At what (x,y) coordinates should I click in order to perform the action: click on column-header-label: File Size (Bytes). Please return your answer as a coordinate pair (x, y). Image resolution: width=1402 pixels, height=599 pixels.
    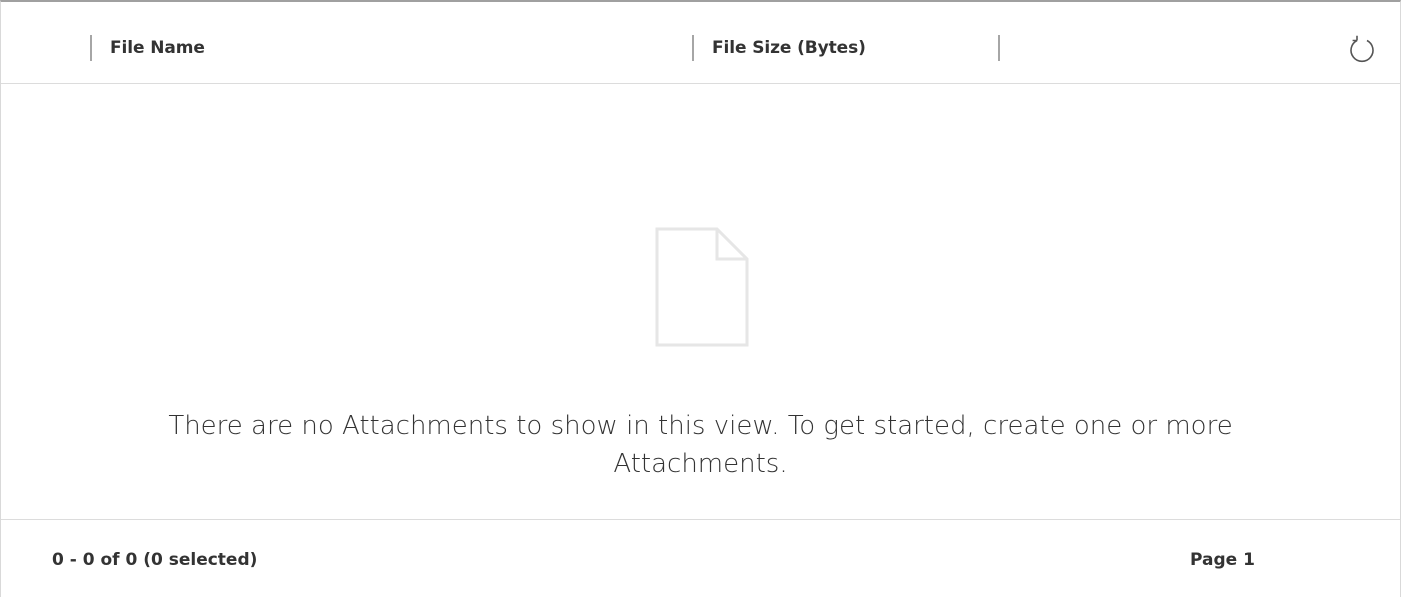
    Looking at the image, I should click on (789, 48).